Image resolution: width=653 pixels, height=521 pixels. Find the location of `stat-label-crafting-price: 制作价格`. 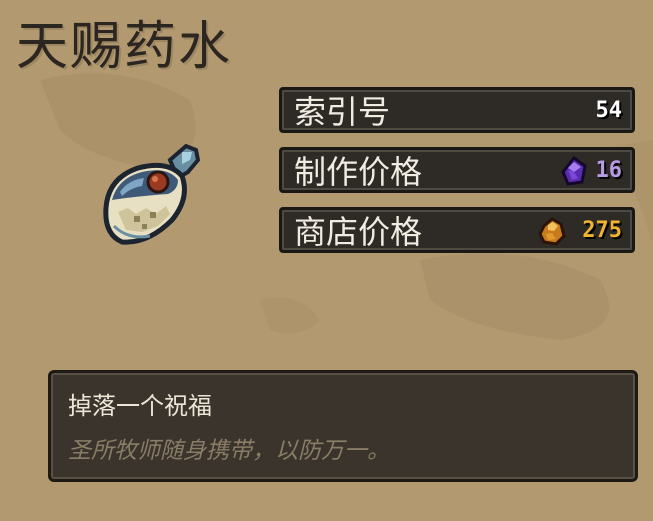

stat-label-crafting-price: 制作价格 is located at coordinates (358, 172).